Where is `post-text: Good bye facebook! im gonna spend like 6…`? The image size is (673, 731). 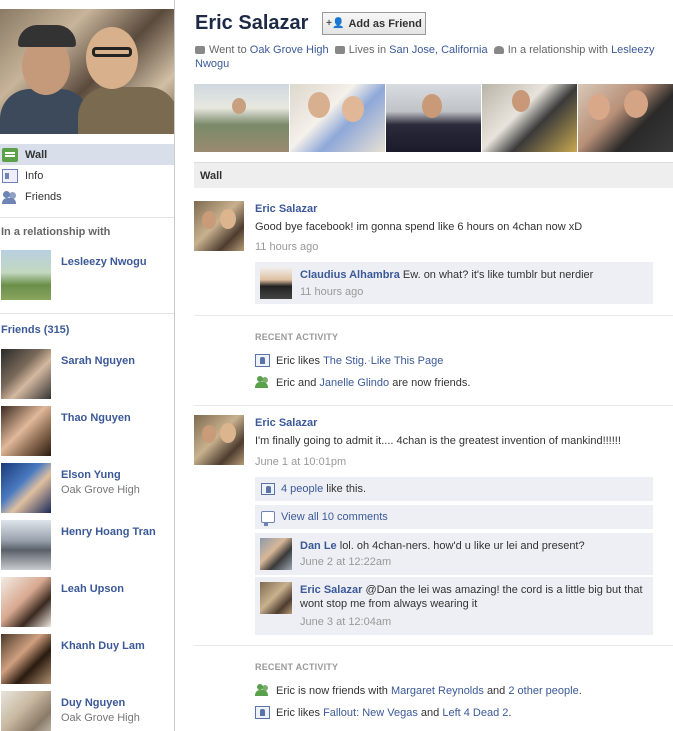 post-text: Good bye facebook! im gonna spend like 6… is located at coordinates (419, 227).